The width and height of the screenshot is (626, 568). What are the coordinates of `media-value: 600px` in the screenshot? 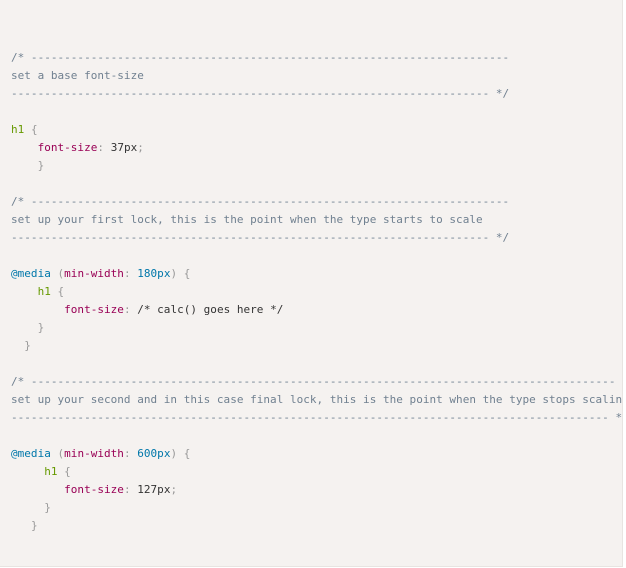 It's located at (154, 453).